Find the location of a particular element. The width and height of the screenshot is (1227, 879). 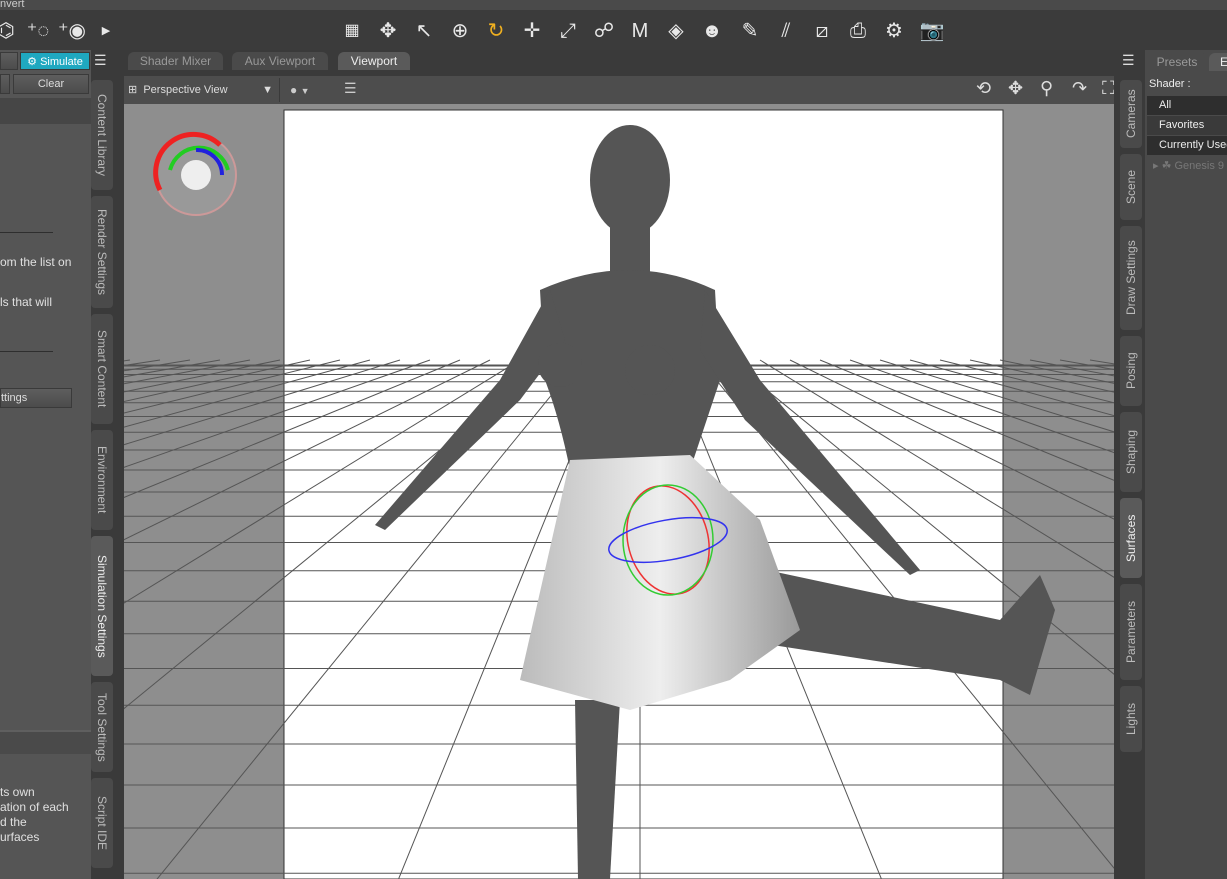

zoom-camera-icon: ⚲ is located at coordinates (1046, 88).